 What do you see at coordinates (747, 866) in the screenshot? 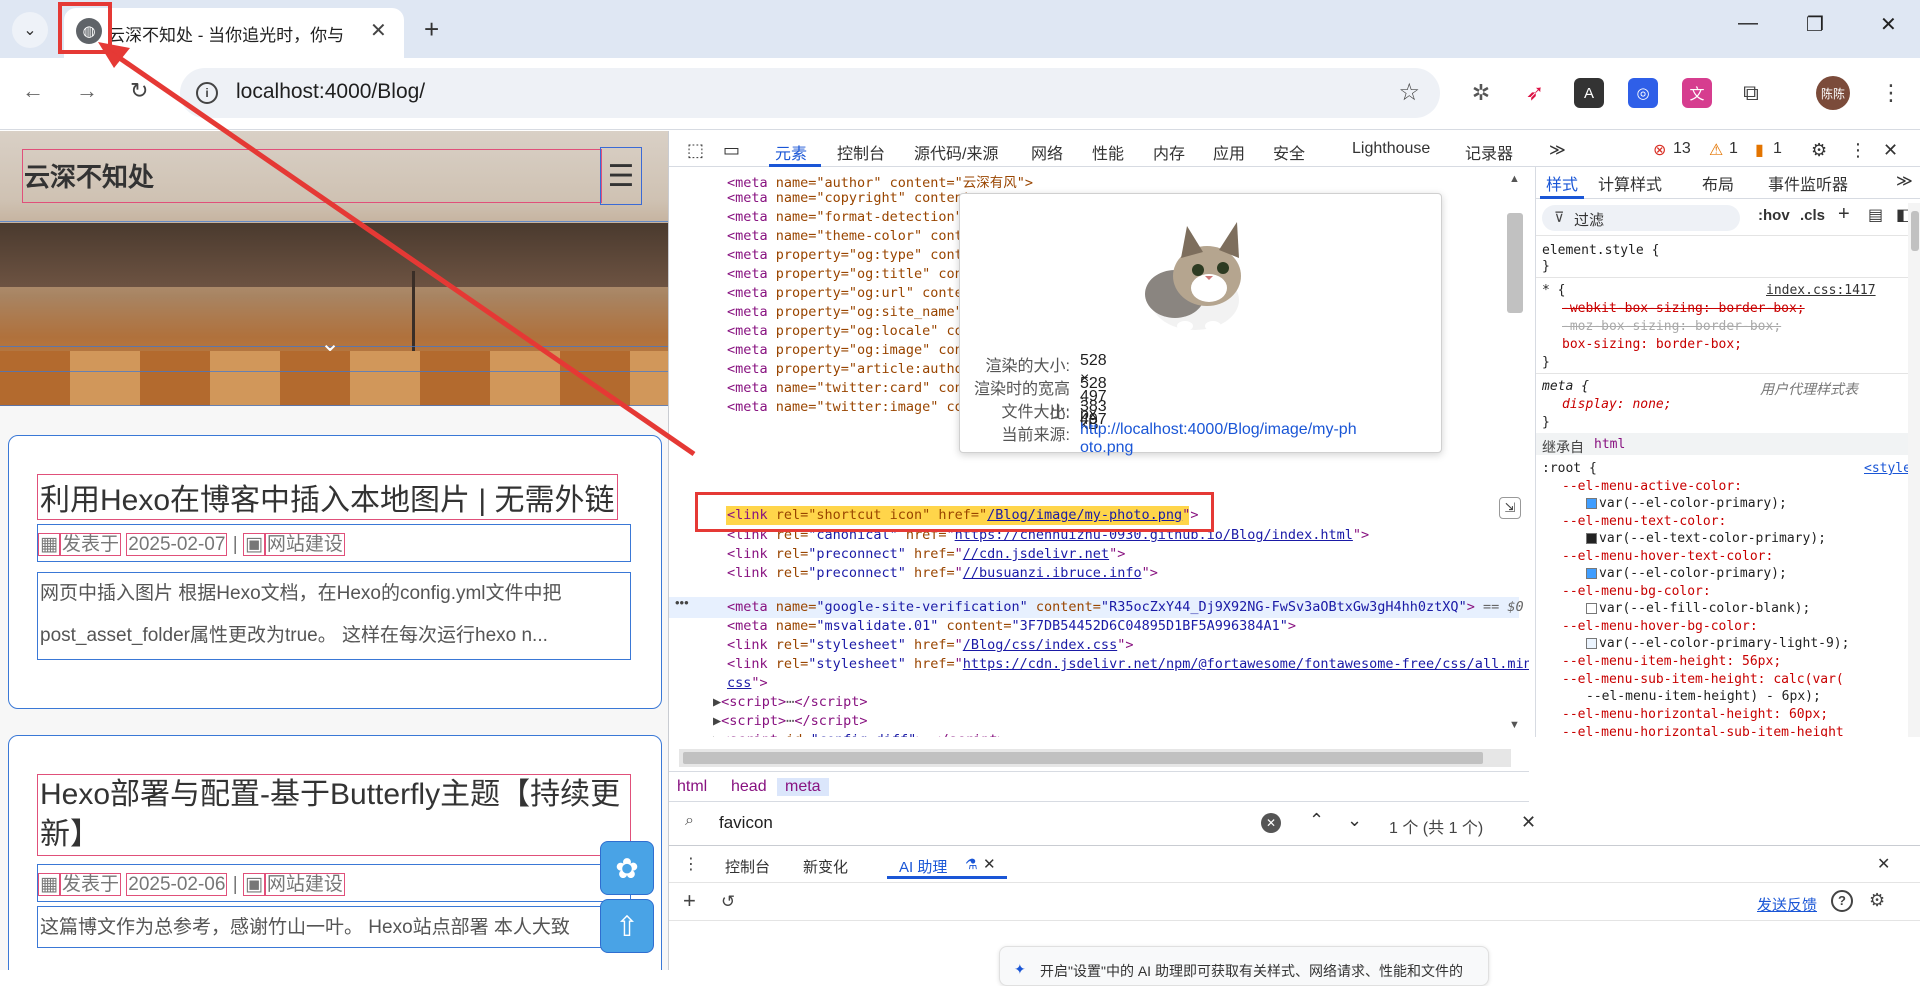
I see `drawer-tab-console: 控制台` at bounding box center [747, 866].